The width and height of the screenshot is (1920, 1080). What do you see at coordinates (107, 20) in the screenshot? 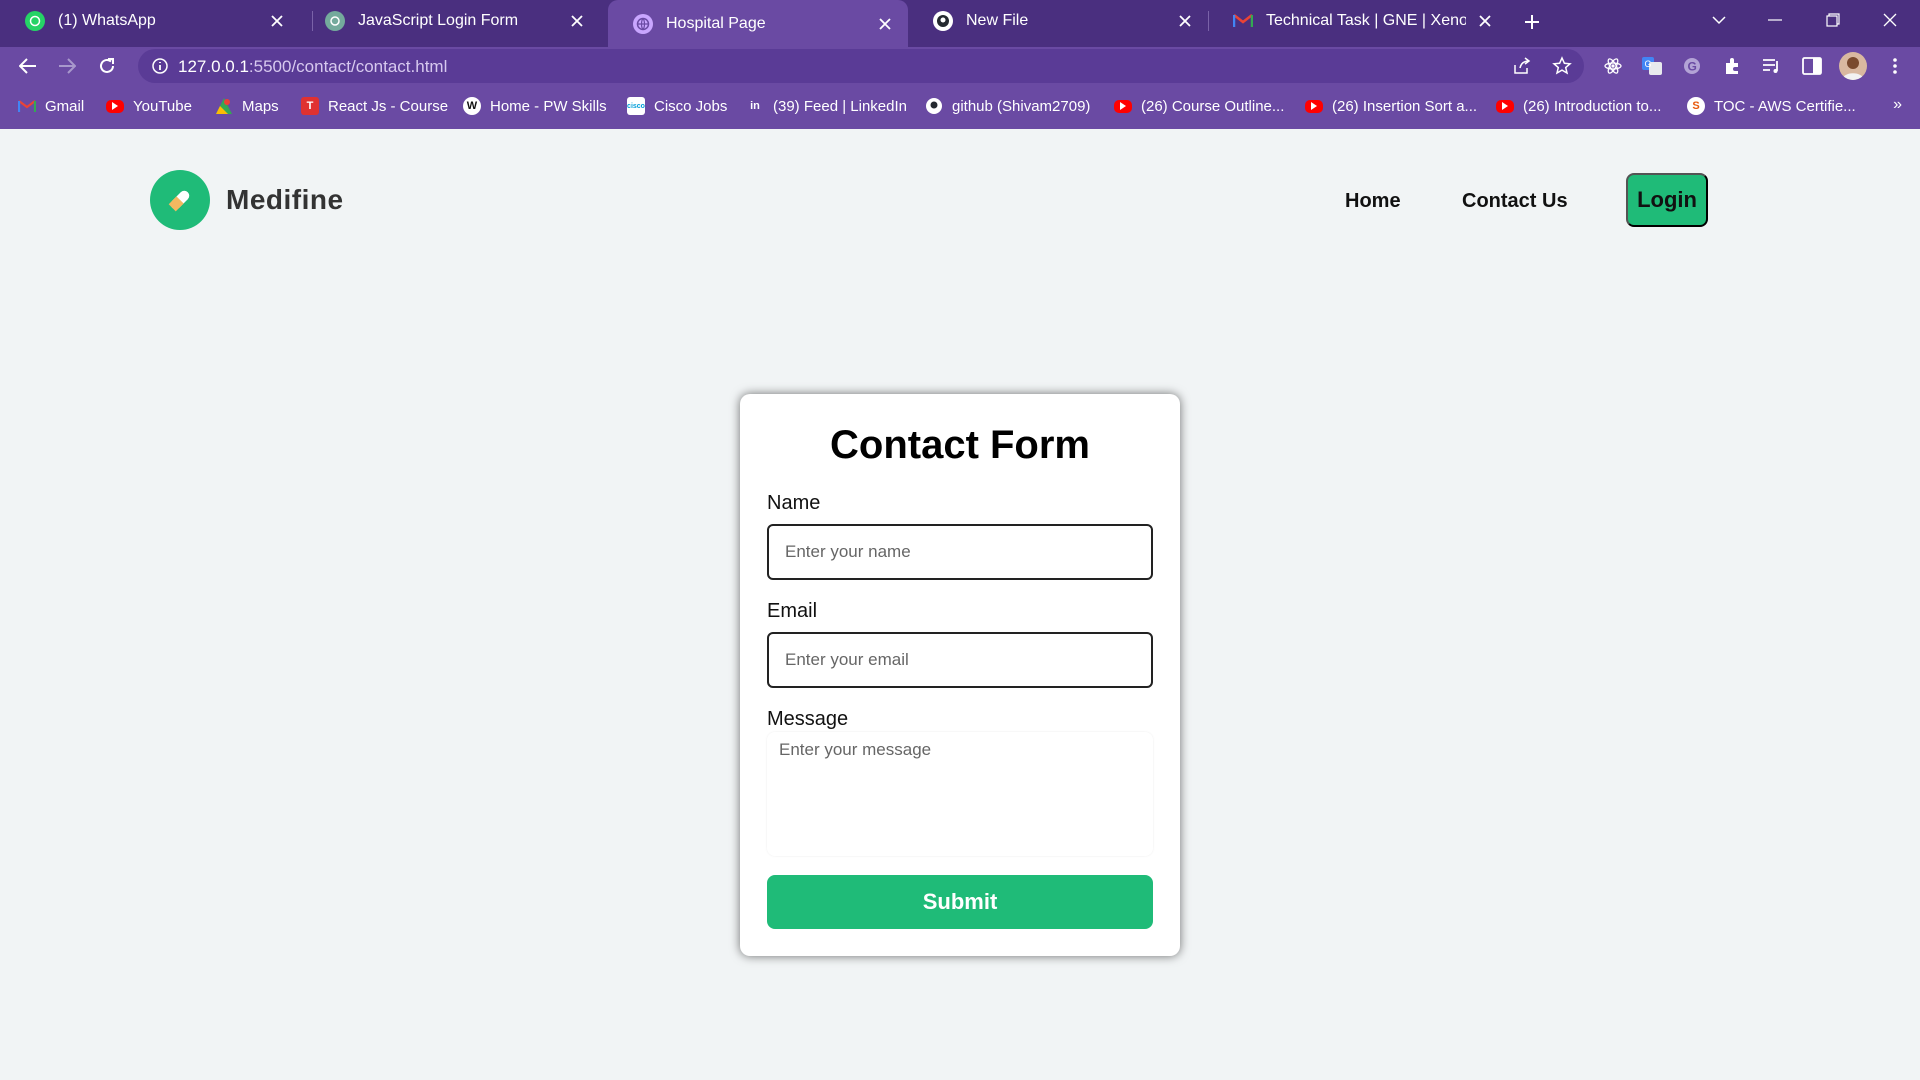
I see `tab-title: (1) WhatsApp` at bounding box center [107, 20].